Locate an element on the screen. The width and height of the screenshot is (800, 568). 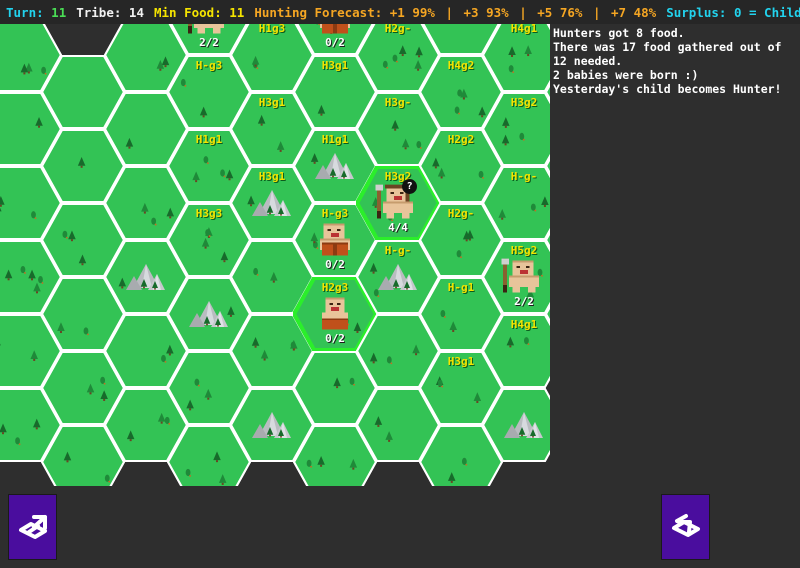
cycle-prev-unit-button is located at coordinates (32, 527).